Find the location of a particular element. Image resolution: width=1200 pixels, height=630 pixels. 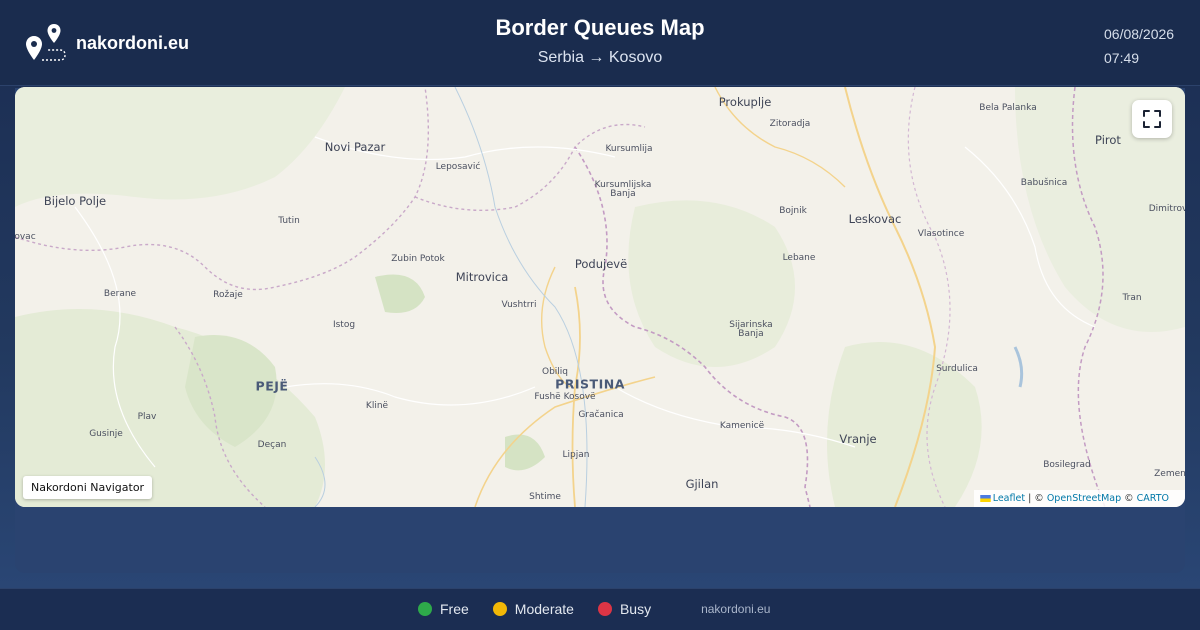

fullscreen-button is located at coordinates (1152, 119).